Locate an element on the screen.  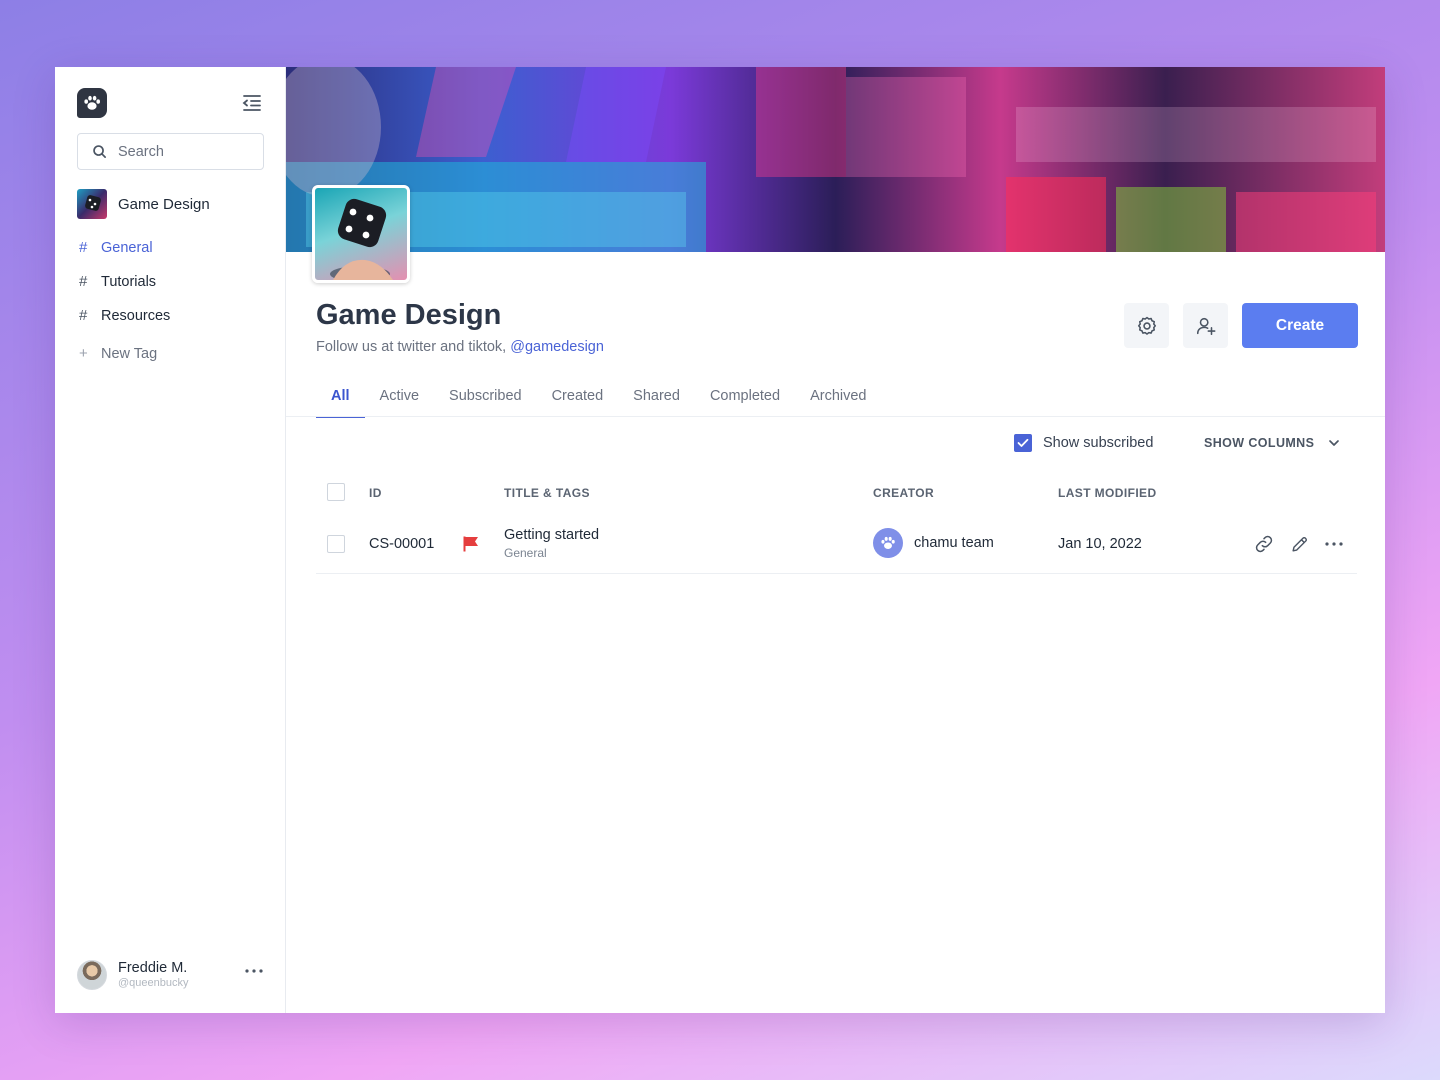
group-handle-link: @gamedesign is located at coordinates (557, 347).